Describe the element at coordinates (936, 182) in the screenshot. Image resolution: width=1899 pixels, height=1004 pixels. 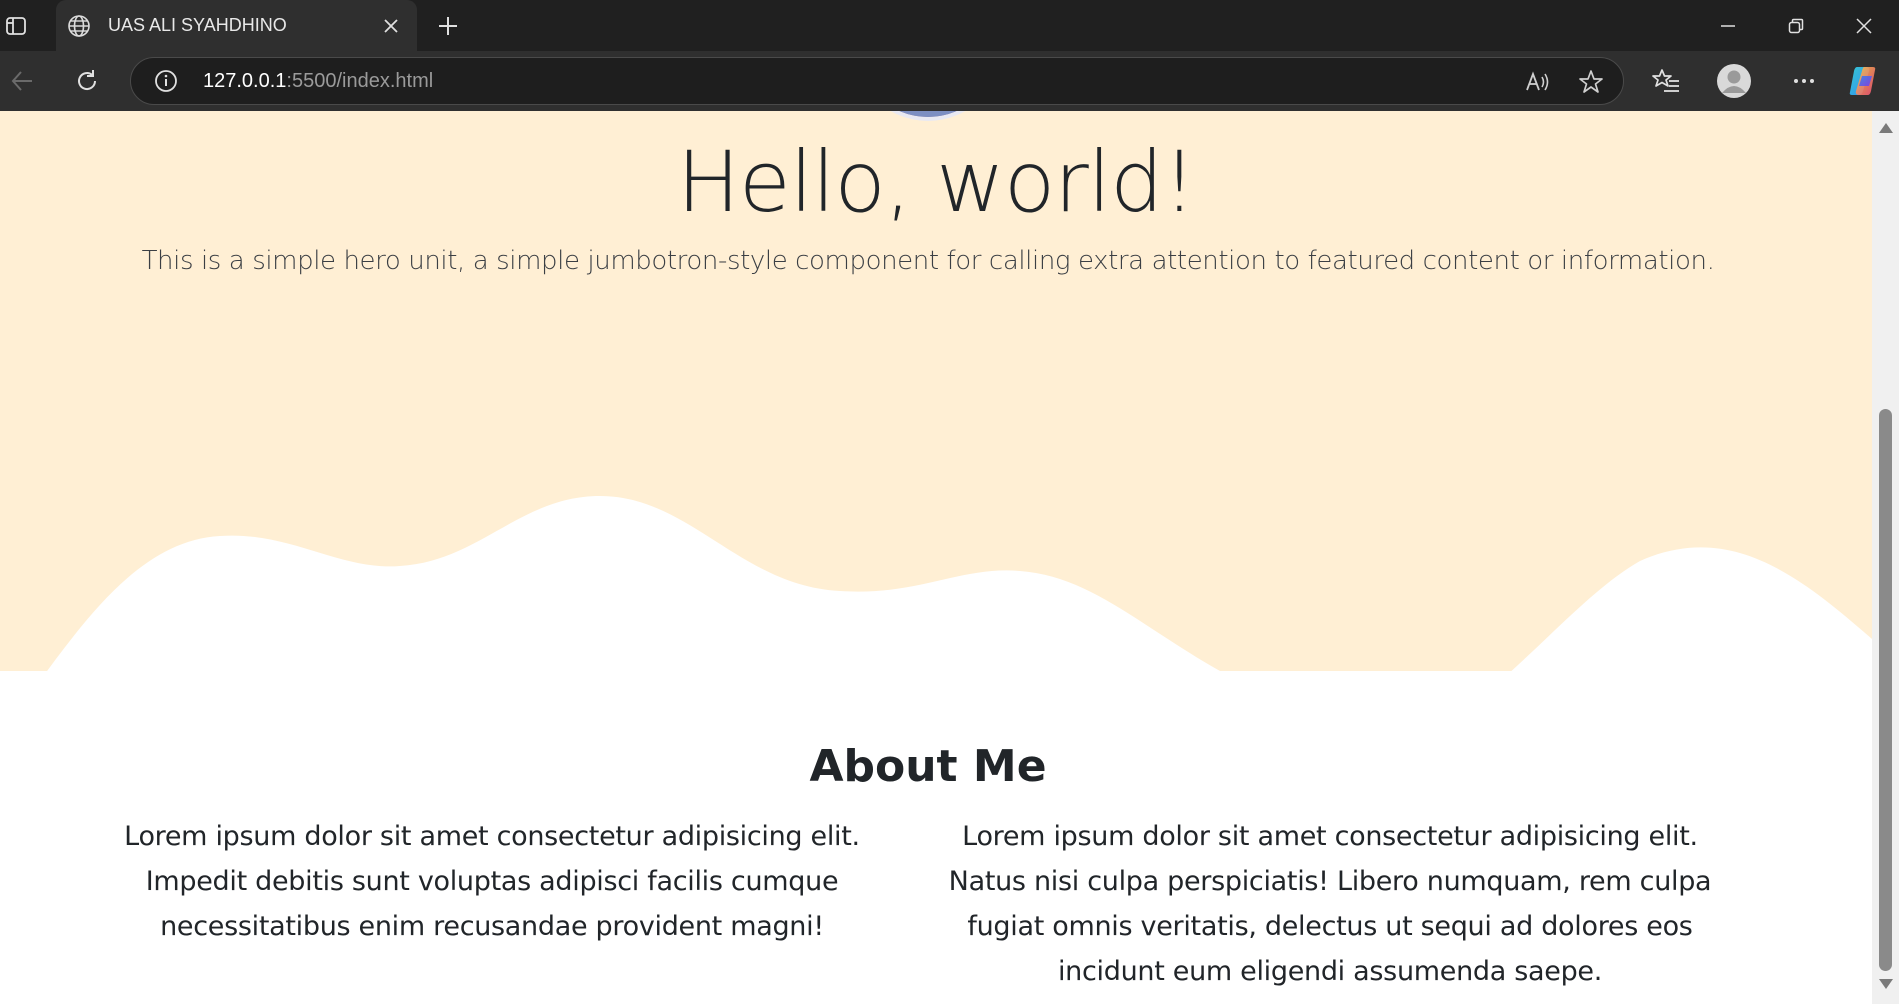
I see `hero-title: Hello, world!` at that location.